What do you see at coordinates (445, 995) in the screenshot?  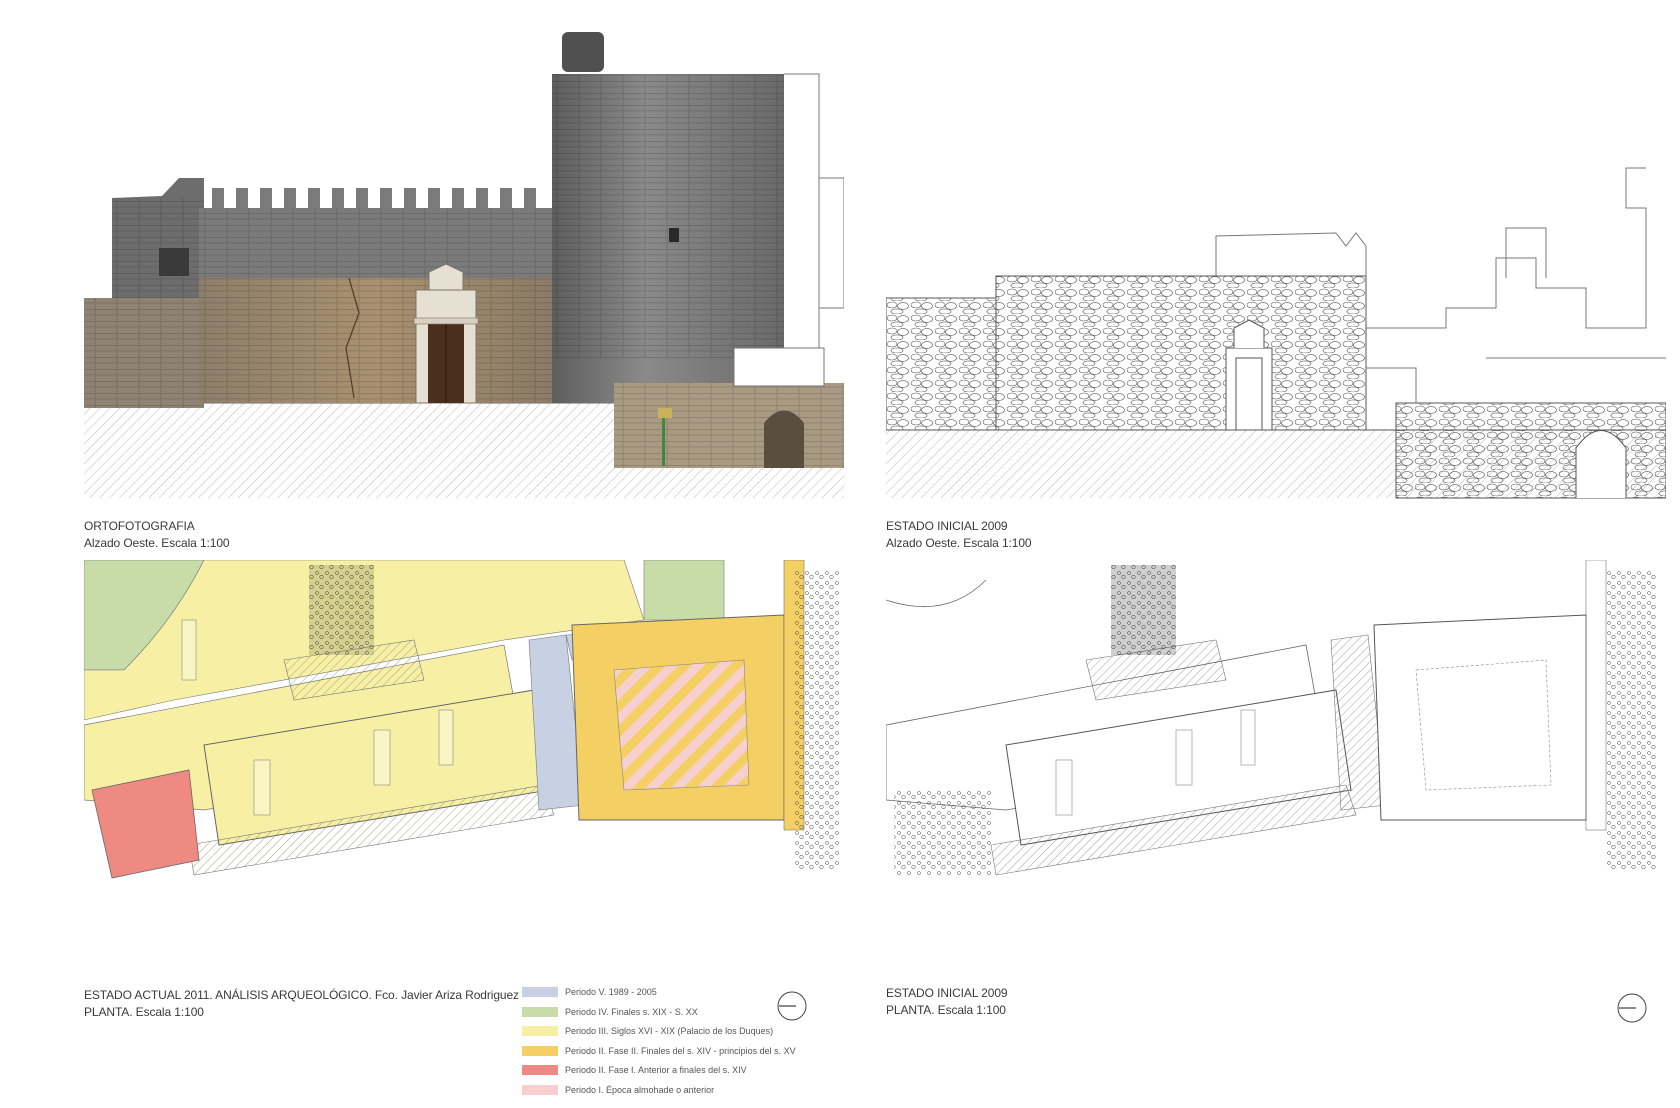 I see `actual-plan-title-author: Fco. Javier Ariza Rodriguez` at bounding box center [445, 995].